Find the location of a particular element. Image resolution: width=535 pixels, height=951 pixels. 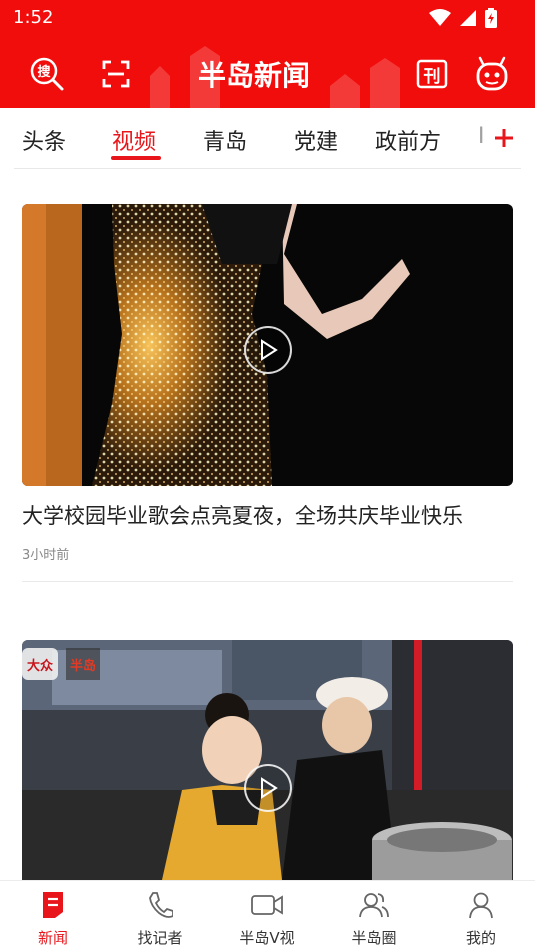

nav-bandao-circle: 半岛圈 is located at coordinates (374, 918).